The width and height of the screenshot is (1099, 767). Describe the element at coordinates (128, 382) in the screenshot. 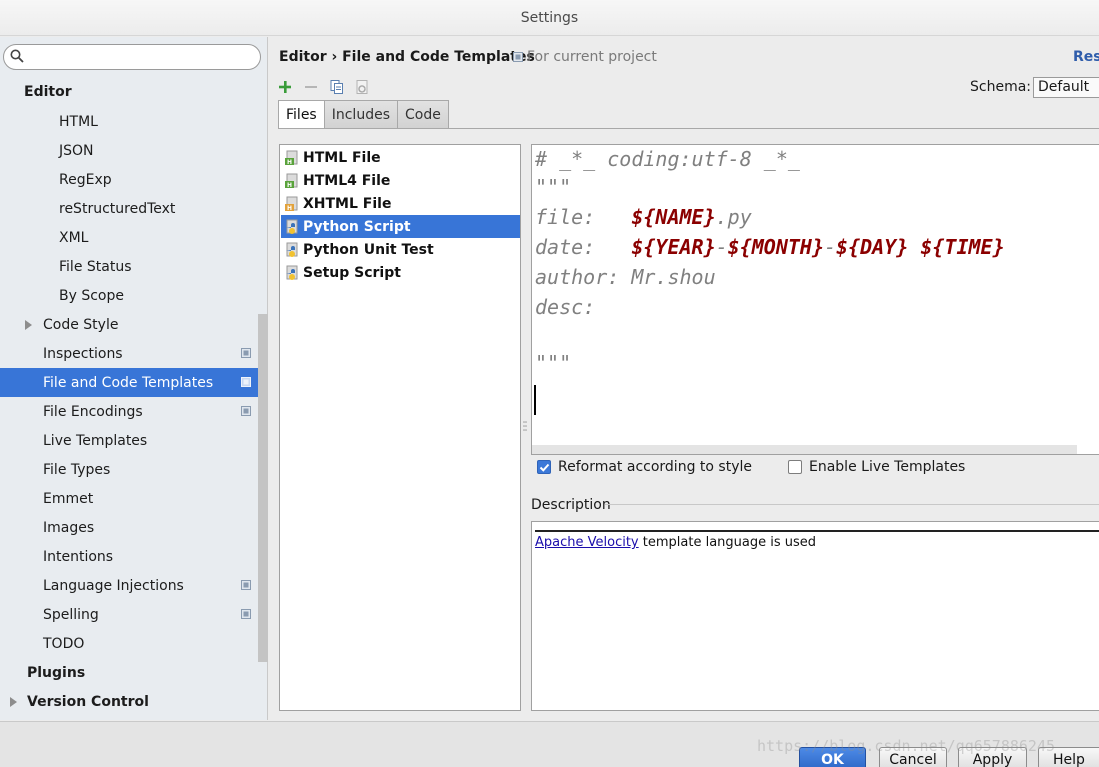

I see `tree-item-label: File and Code Templates` at that location.